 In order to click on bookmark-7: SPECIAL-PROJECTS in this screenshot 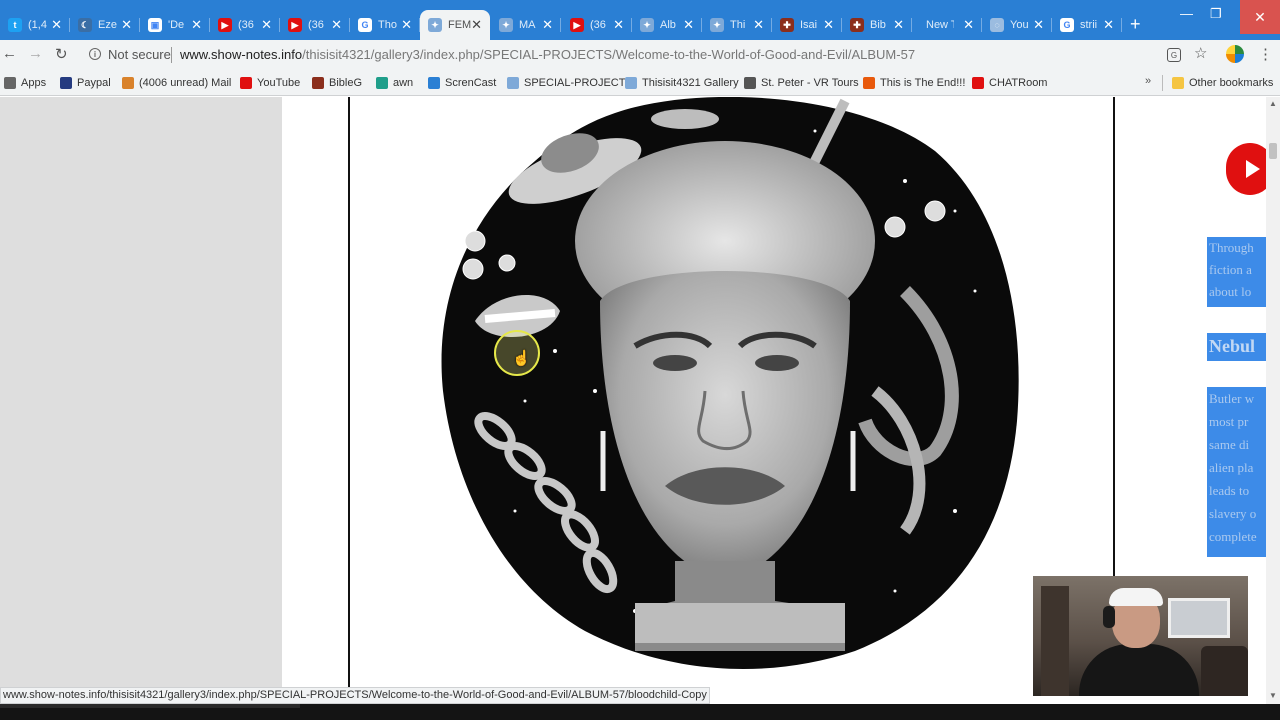, I will do `click(570, 83)`.